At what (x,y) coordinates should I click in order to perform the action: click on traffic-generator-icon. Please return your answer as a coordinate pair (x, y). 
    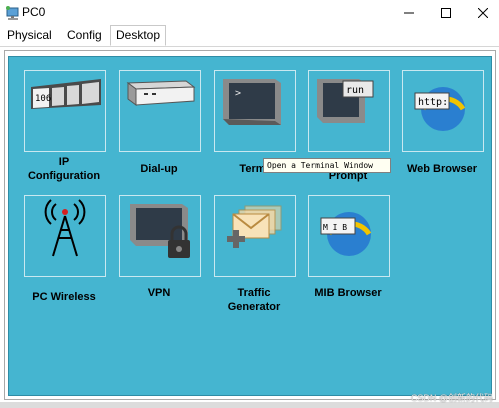
    Looking at the image, I should click on (254, 226).